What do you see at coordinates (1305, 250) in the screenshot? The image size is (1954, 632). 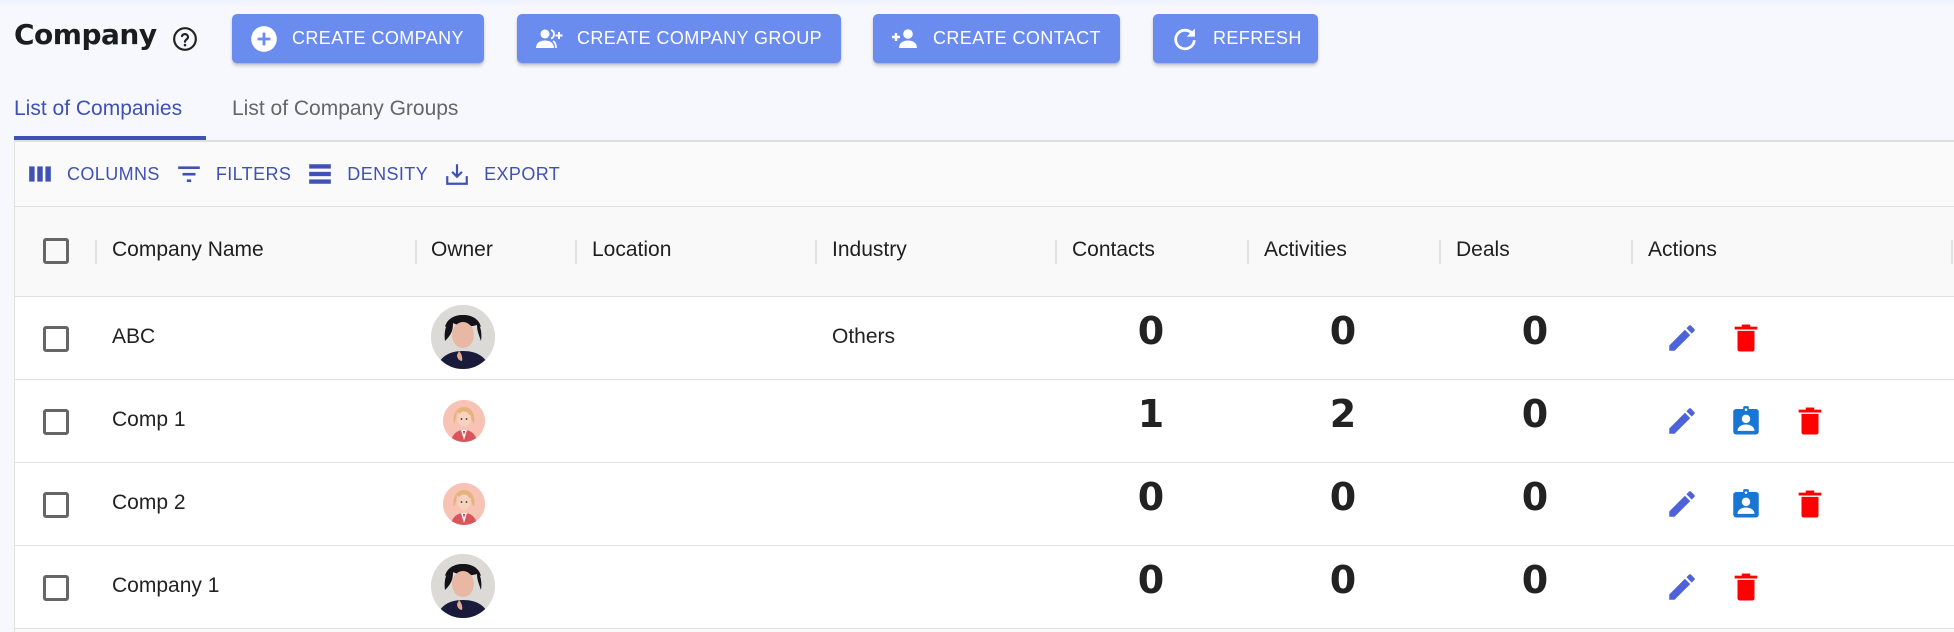 I see `column-header-activities: Activities` at bounding box center [1305, 250].